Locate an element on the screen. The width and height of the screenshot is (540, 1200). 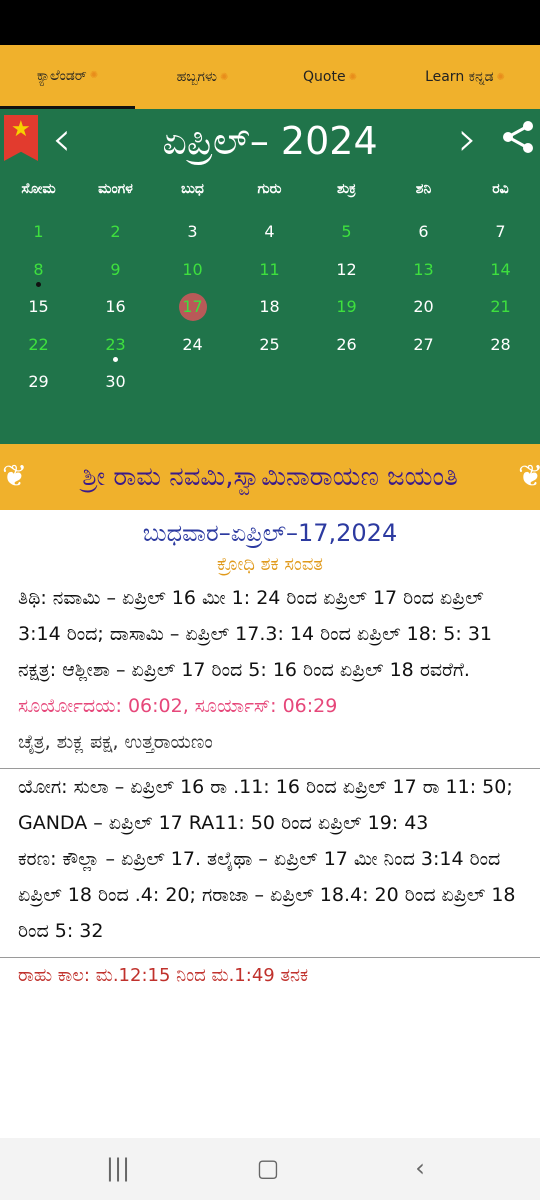
day-number: 23 is located at coordinates (115, 344).